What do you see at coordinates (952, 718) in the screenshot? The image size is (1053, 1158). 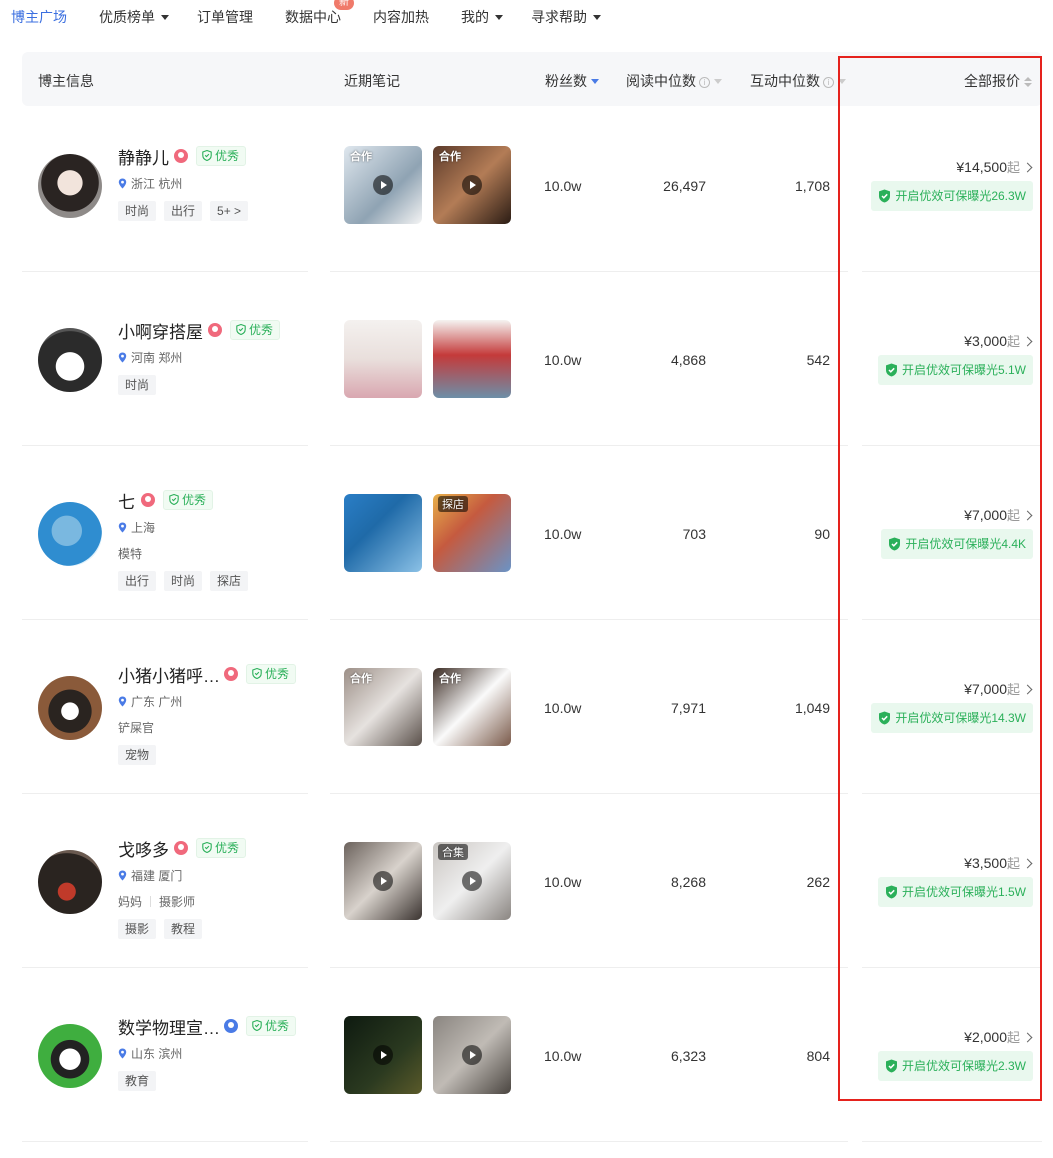 I see `exposure-guarantee: 开启优效可保曝光14.3W` at bounding box center [952, 718].